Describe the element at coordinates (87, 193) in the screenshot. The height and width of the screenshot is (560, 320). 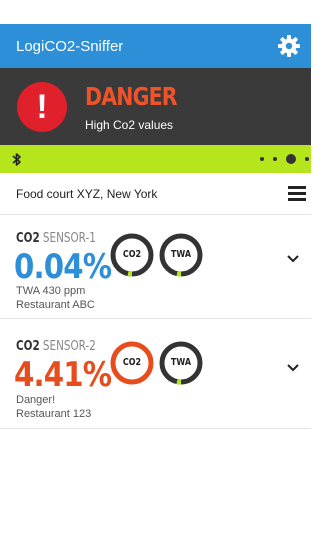
I see `location-name: Food court XYZ, New York` at that location.